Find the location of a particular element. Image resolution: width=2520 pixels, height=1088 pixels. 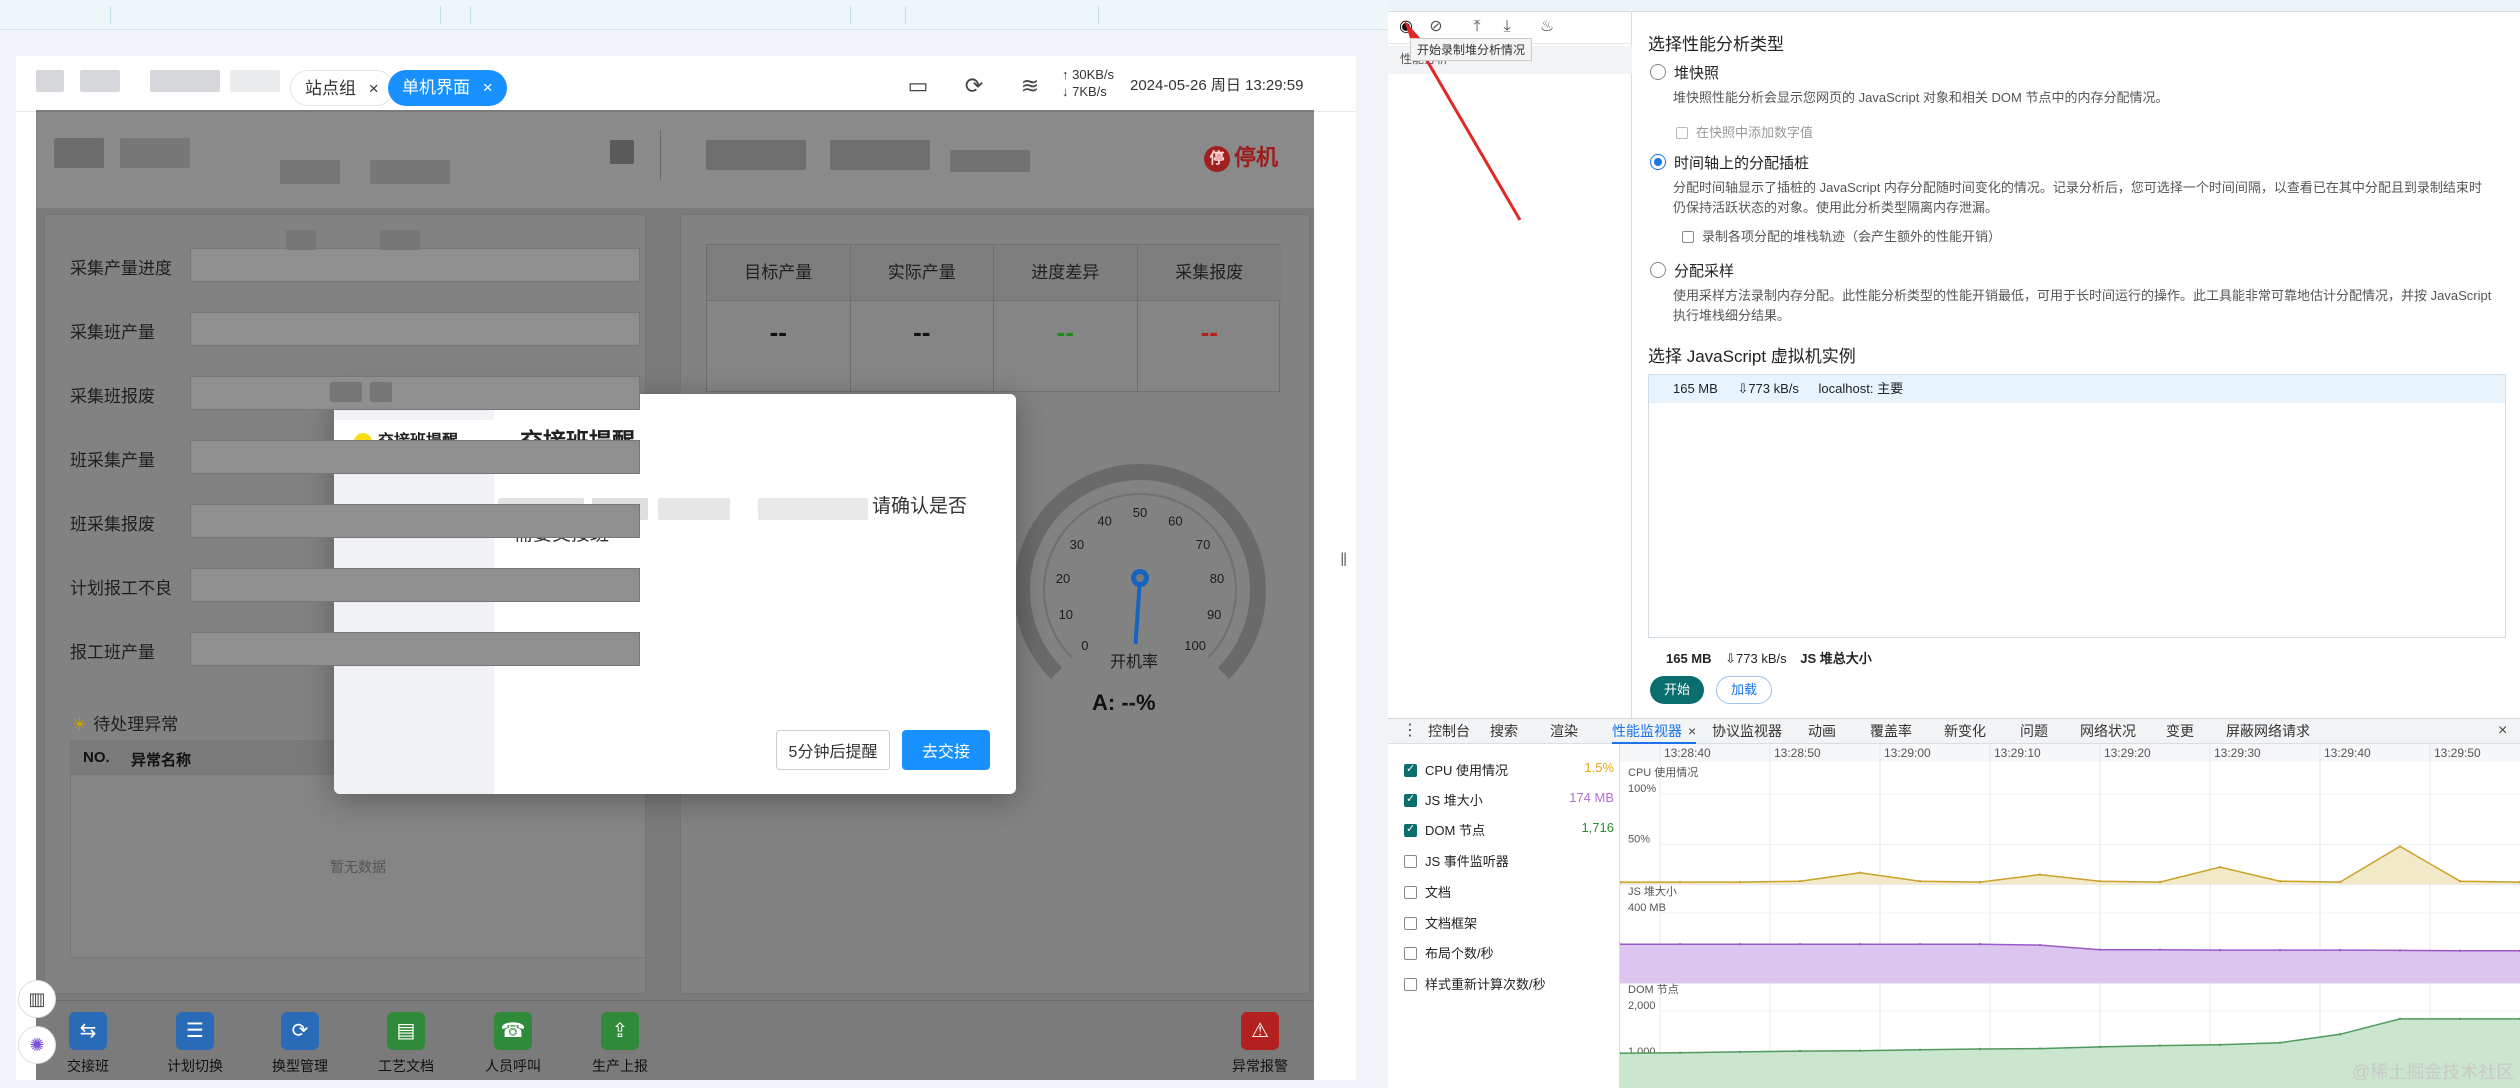

drawer-tab: 协议监视器 is located at coordinates (1747, 731).